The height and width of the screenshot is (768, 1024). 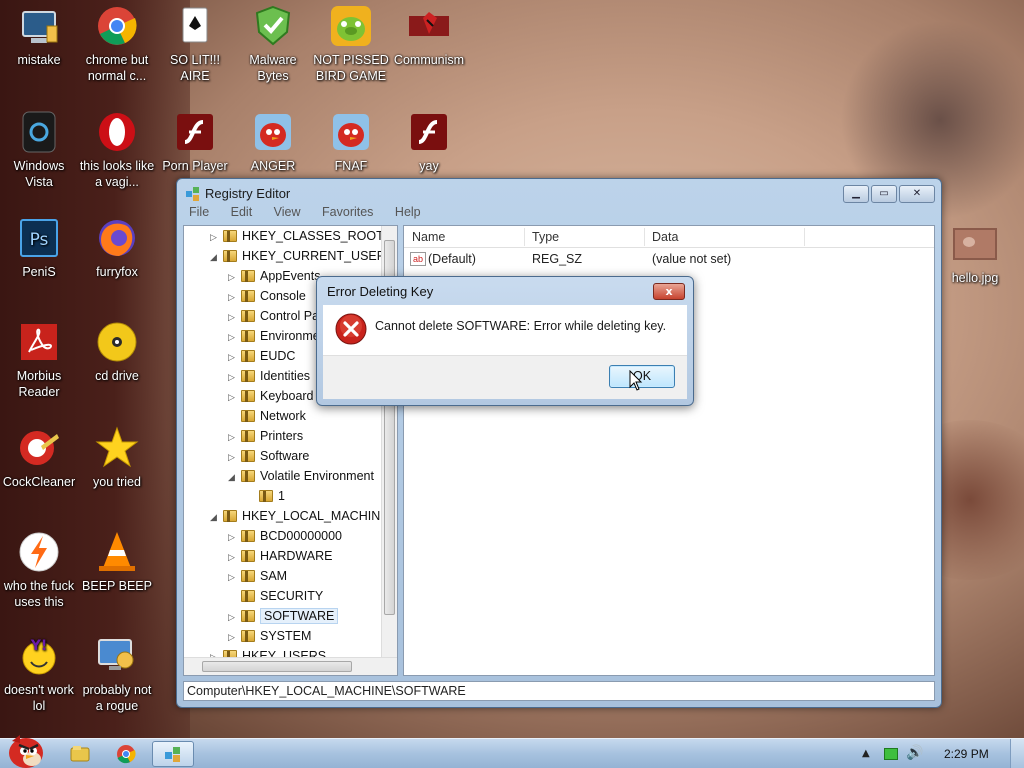 What do you see at coordinates (273, 142) in the screenshot?
I see `desktop-icon: ANGER` at bounding box center [273, 142].